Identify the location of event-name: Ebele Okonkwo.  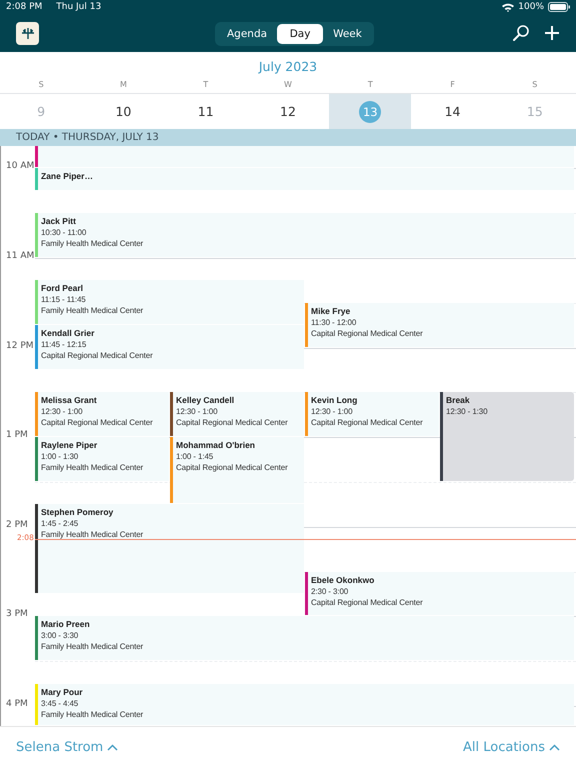
(342, 580).